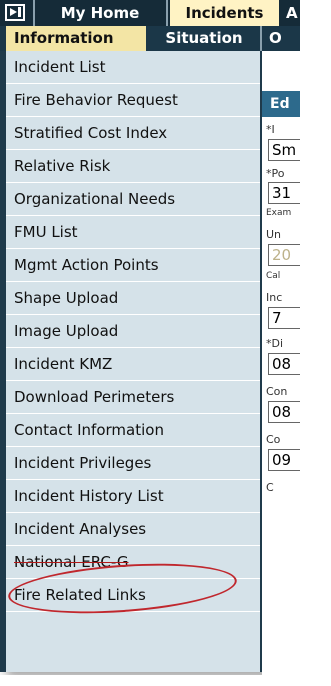  Describe the element at coordinates (133, 298) in the screenshot. I see `menu-item-shape-upload: Shape Upload` at that location.